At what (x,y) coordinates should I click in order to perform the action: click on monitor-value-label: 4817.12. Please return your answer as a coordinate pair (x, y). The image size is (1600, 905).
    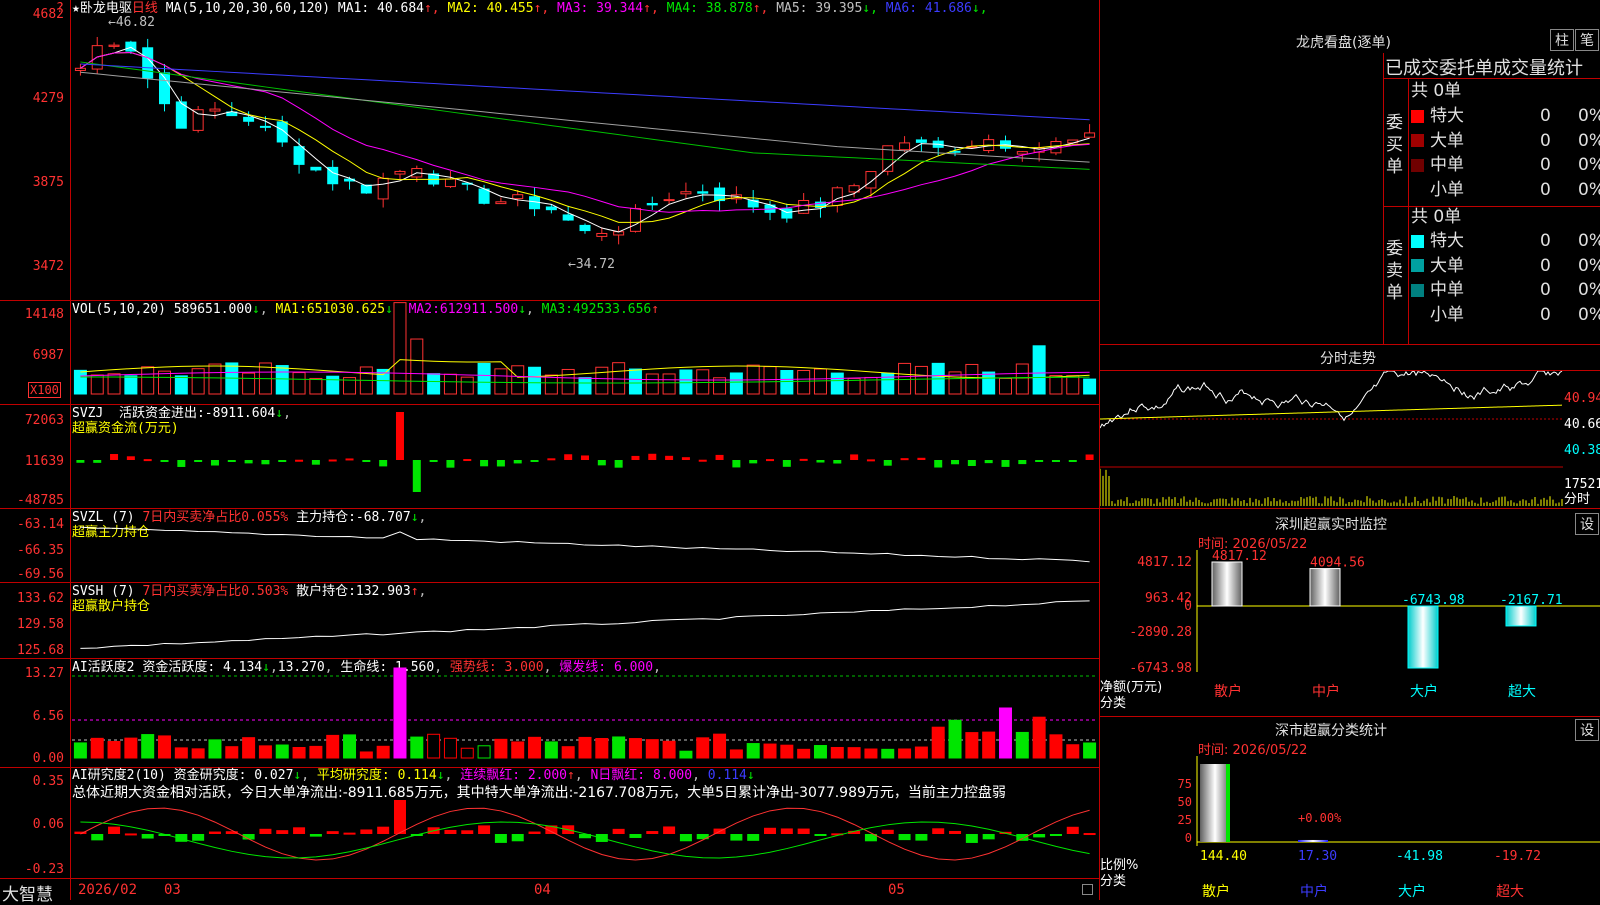
    Looking at the image, I should click on (1239, 557).